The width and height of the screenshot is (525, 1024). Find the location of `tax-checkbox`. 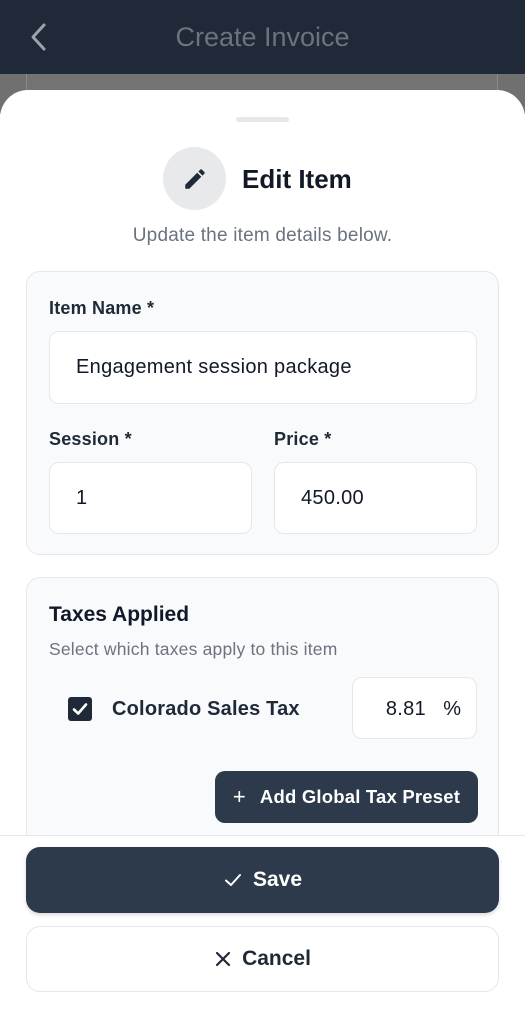

tax-checkbox is located at coordinates (80, 709).